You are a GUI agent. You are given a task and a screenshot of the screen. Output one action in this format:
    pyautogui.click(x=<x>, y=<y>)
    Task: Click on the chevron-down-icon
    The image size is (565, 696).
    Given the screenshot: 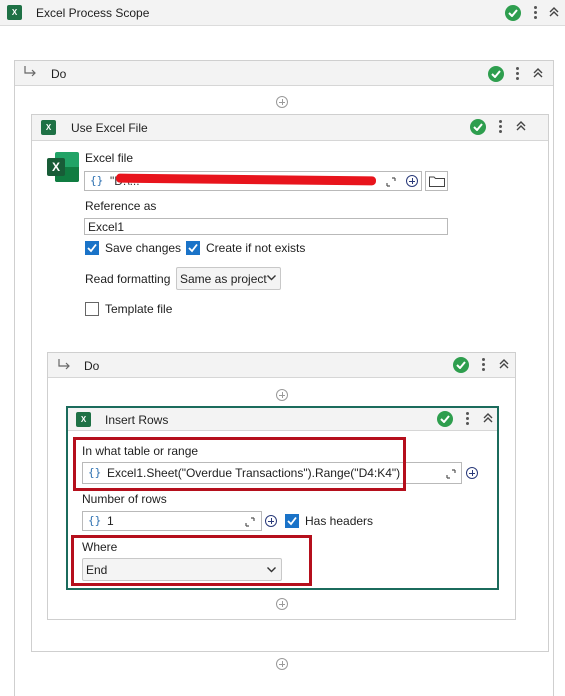 What is the action you would take?
    pyautogui.click(x=271, y=278)
    